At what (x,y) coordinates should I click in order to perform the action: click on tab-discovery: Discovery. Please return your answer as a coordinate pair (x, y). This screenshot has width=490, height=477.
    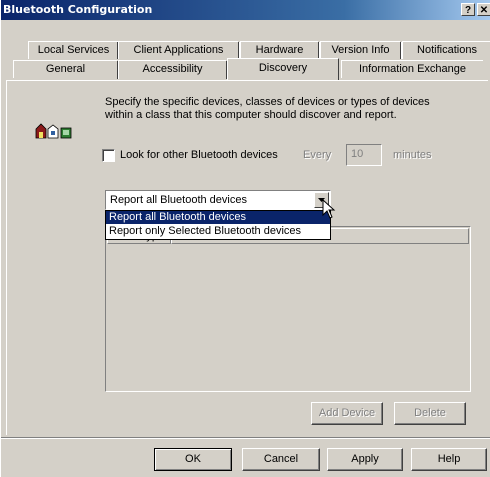
    Looking at the image, I should click on (283, 69).